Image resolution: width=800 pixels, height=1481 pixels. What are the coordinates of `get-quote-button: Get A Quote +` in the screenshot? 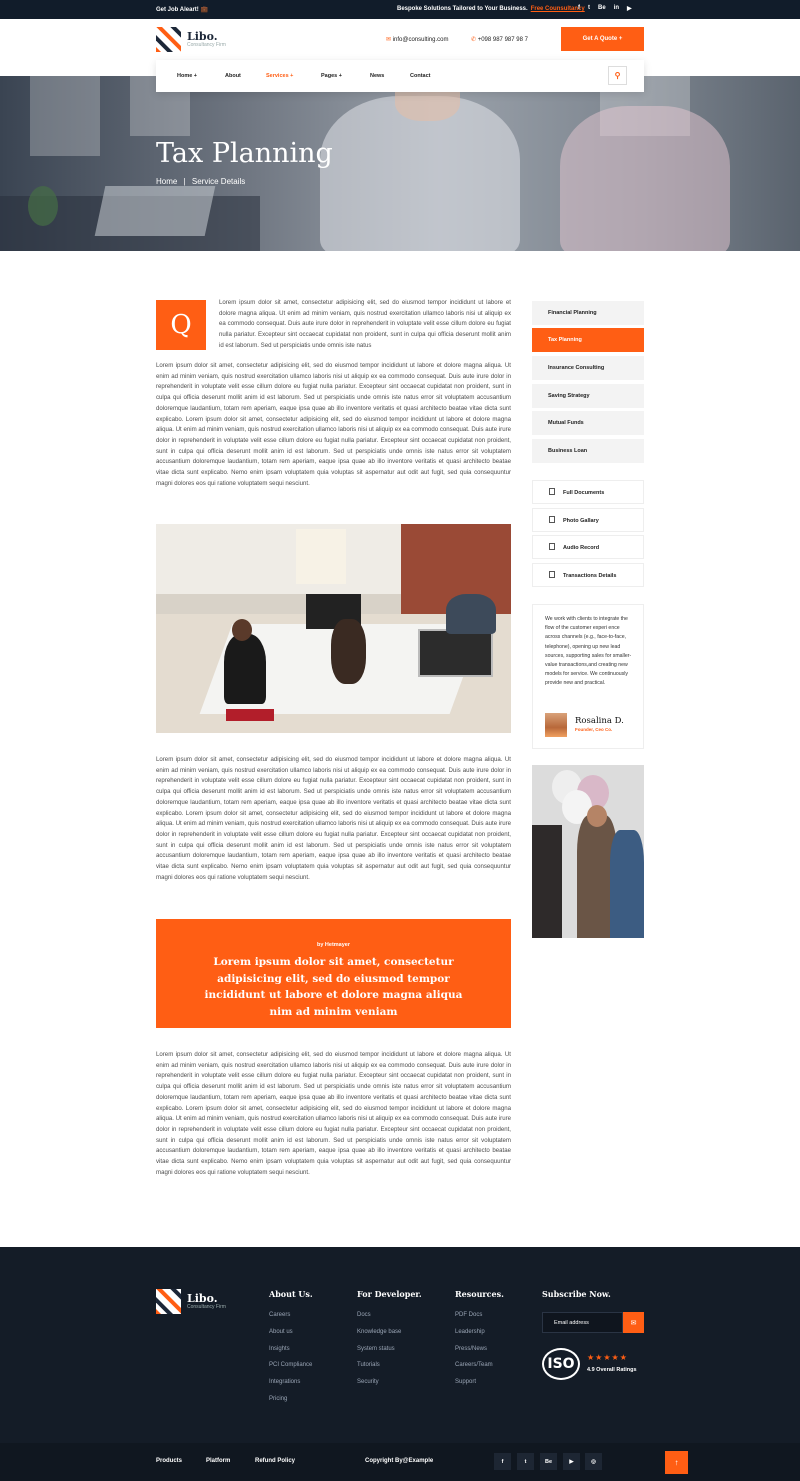 It's located at (602, 39).